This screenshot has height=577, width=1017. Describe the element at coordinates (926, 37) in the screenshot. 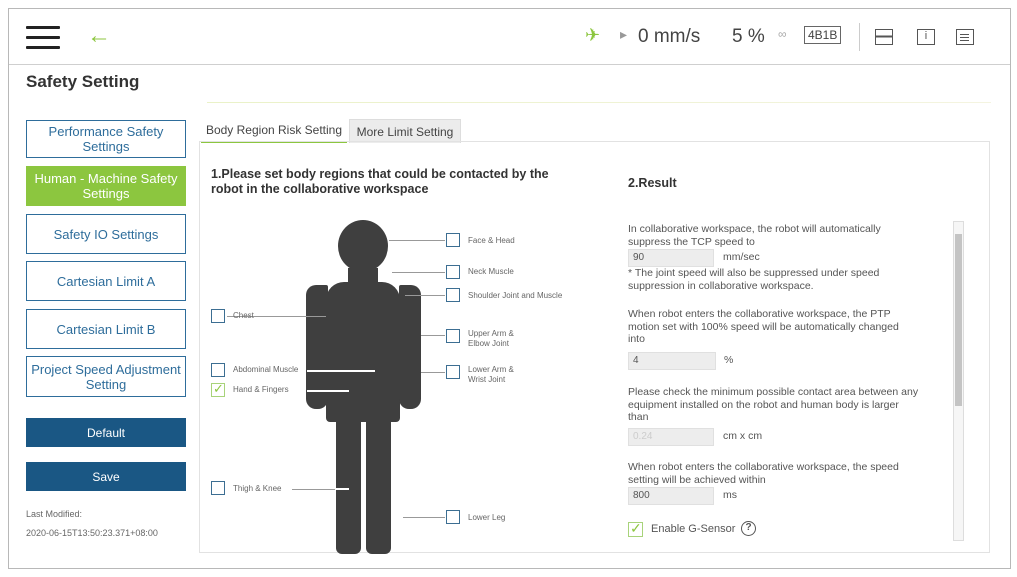

I see `info-icon: i` at that location.